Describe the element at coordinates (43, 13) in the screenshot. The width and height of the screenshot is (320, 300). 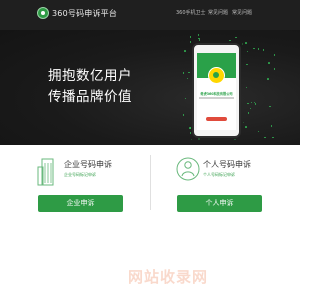
I see `360-logo-icon` at that location.